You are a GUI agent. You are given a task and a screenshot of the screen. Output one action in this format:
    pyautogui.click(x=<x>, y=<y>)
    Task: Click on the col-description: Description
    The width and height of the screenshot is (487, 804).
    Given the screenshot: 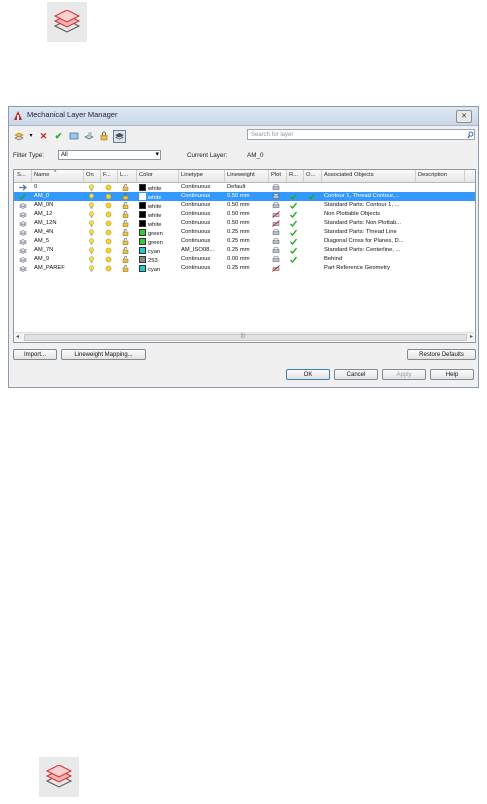 What is the action you would take?
    pyautogui.click(x=432, y=175)
    